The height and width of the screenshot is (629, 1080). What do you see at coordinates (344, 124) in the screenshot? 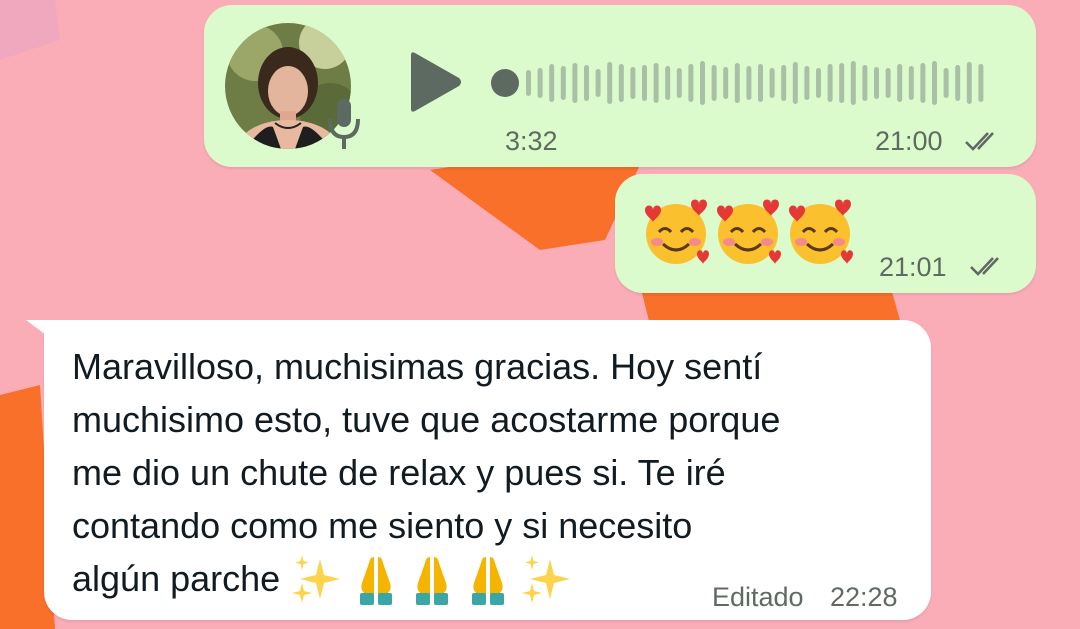
I see `microphone-icon` at bounding box center [344, 124].